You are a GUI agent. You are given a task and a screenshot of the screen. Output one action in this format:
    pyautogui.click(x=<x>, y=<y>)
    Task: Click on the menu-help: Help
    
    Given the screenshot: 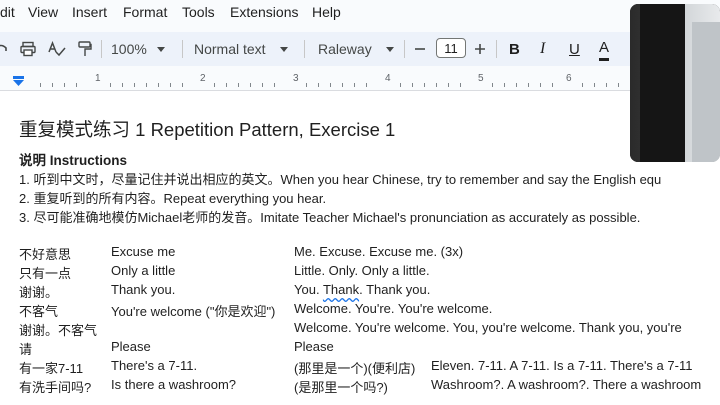 What is the action you would take?
    pyautogui.click(x=326, y=12)
    